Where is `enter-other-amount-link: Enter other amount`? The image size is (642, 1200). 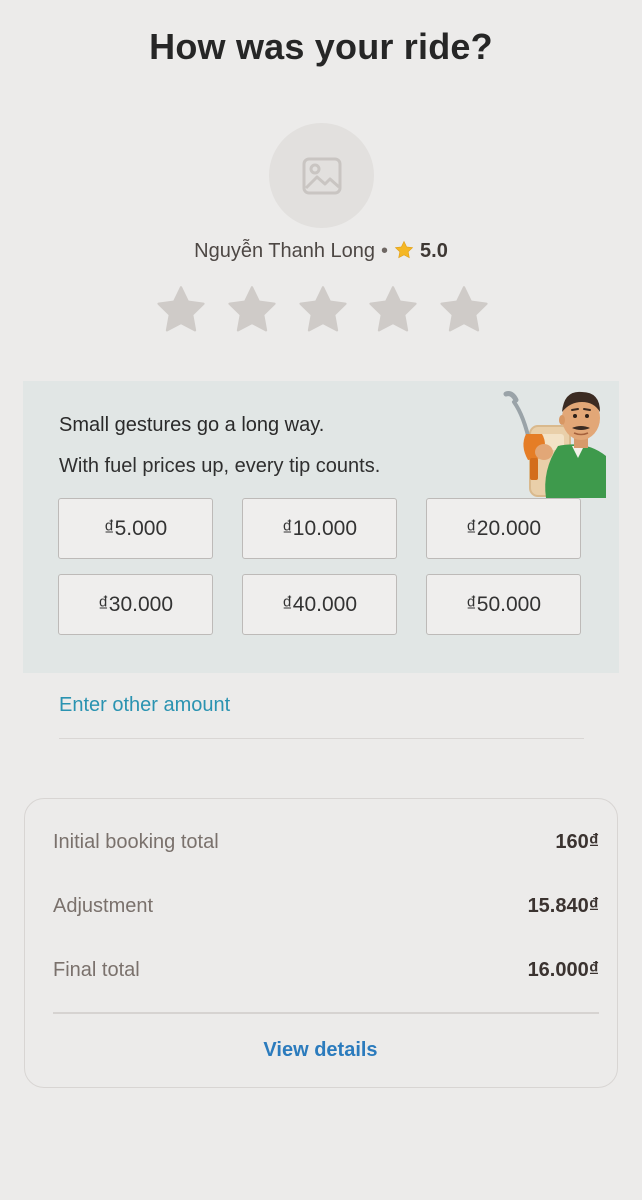 enter-other-amount-link: Enter other amount is located at coordinates (144, 705).